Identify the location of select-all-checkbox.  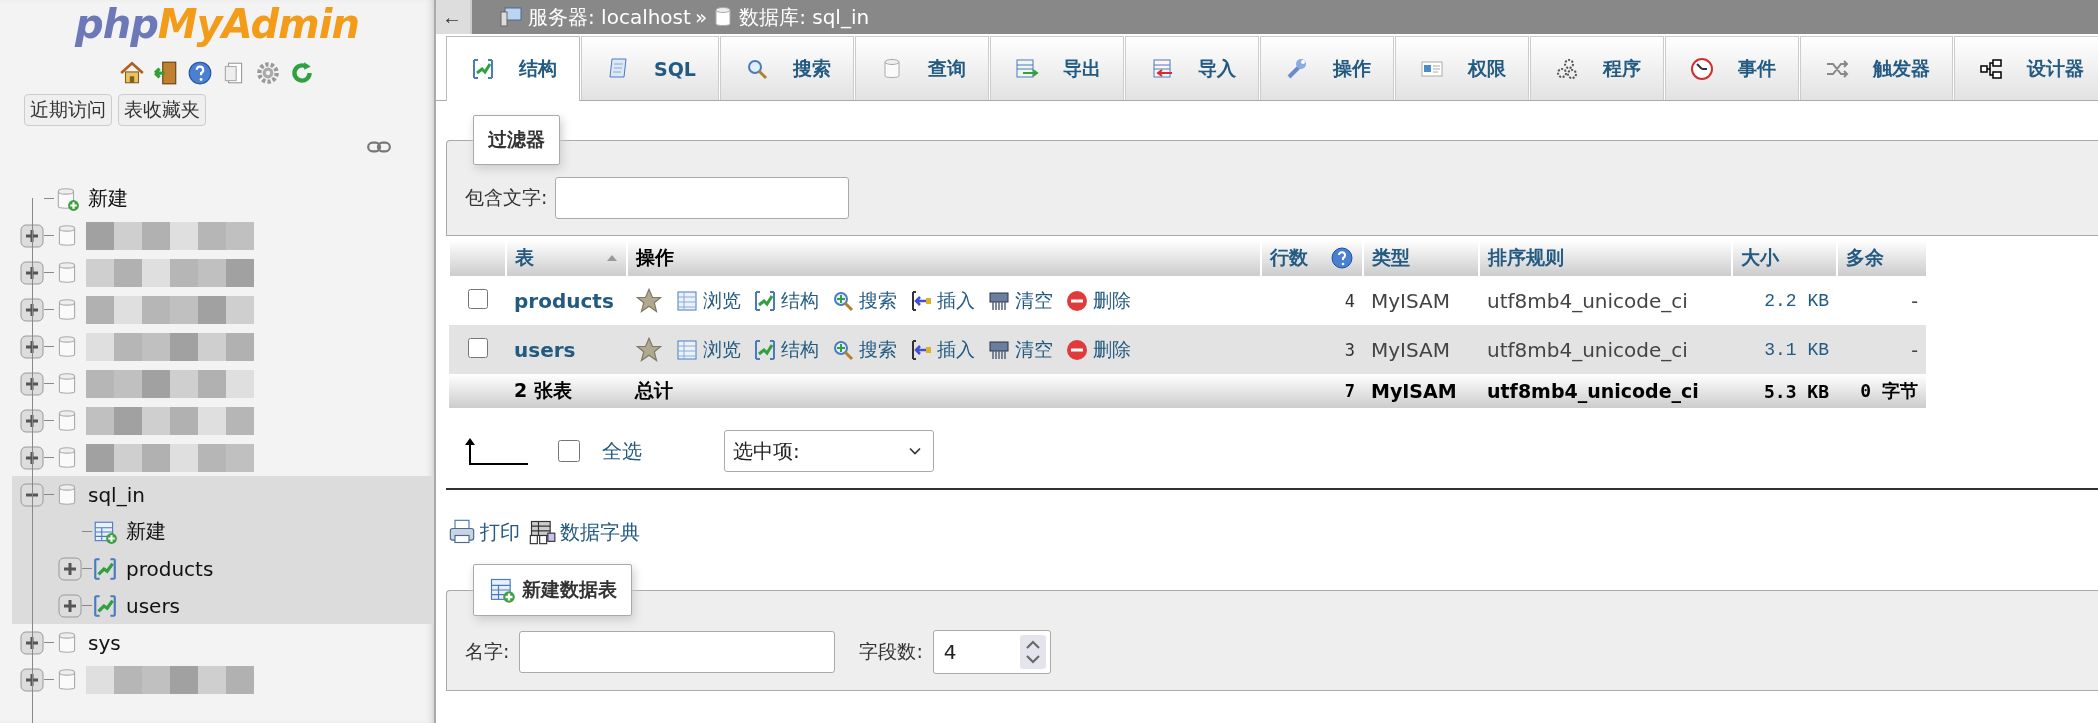
(569, 451).